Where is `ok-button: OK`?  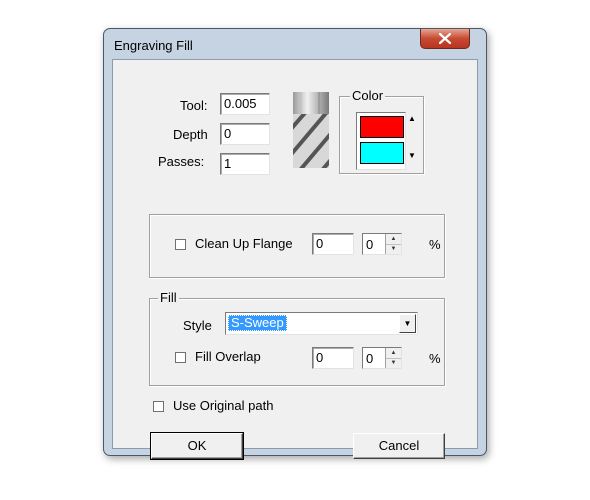
ok-button: OK is located at coordinates (197, 446).